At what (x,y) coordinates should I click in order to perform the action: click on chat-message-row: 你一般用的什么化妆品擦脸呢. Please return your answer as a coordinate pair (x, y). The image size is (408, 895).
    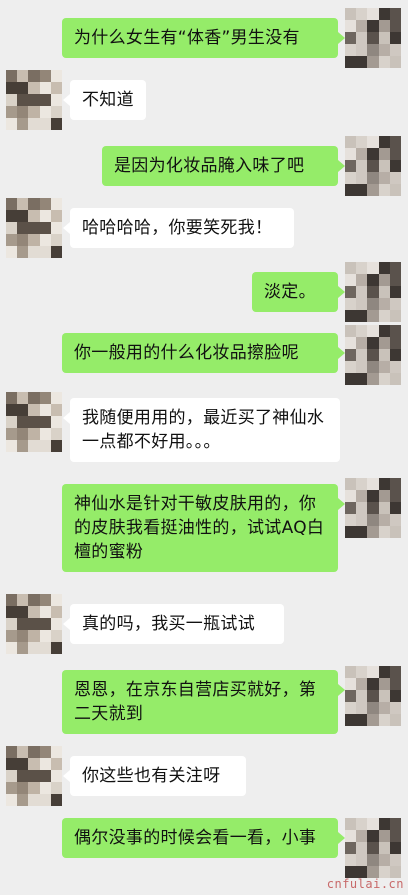
    Looking at the image, I should click on (204, 356).